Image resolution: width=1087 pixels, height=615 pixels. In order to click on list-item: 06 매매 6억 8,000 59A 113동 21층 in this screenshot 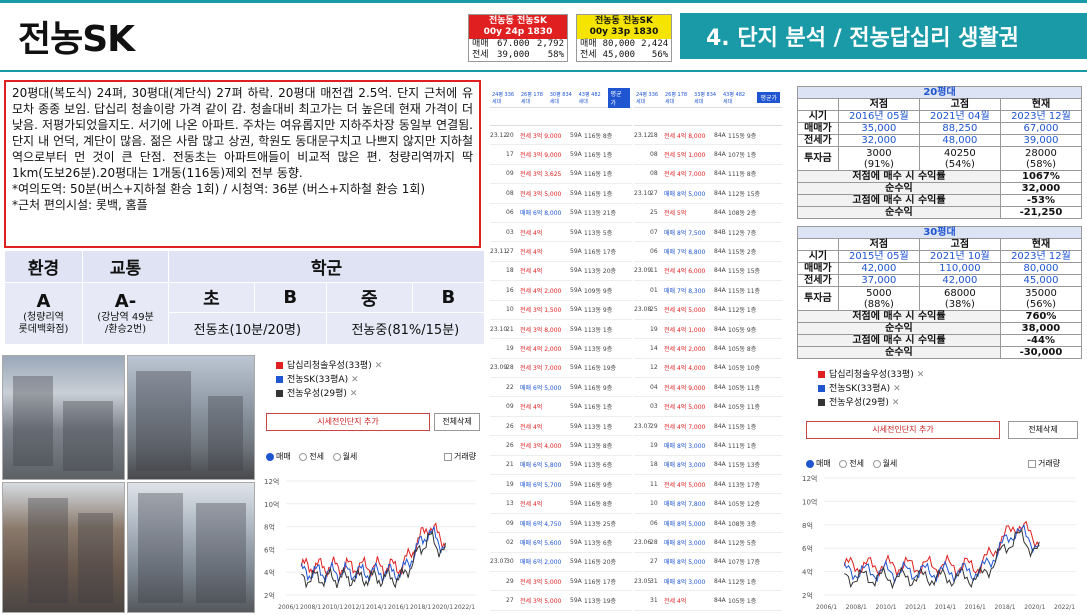, I will do `click(561, 213)`.